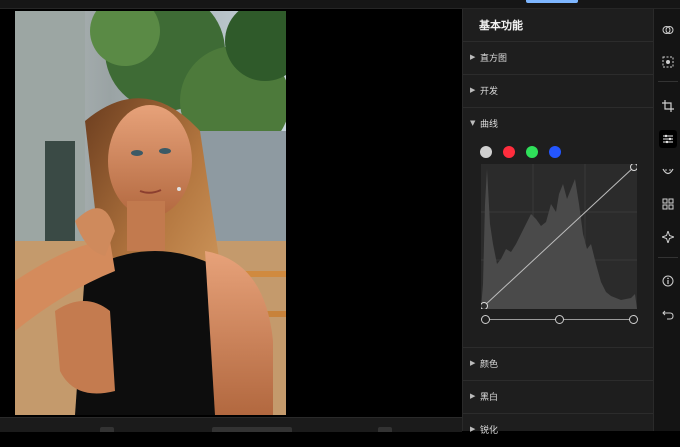 The height and width of the screenshot is (447, 680). Describe the element at coordinates (668, 314) in the screenshot. I see `undo-icon` at that location.